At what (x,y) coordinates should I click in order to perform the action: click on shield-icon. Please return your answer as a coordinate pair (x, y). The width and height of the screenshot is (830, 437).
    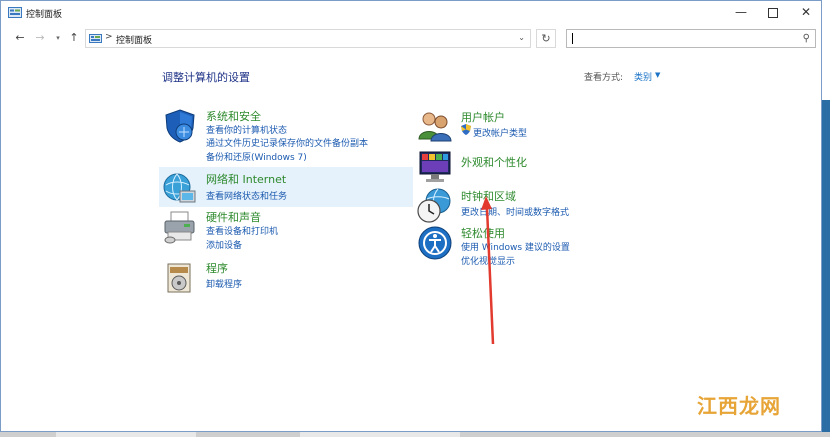
    Looking at the image, I should click on (180, 126).